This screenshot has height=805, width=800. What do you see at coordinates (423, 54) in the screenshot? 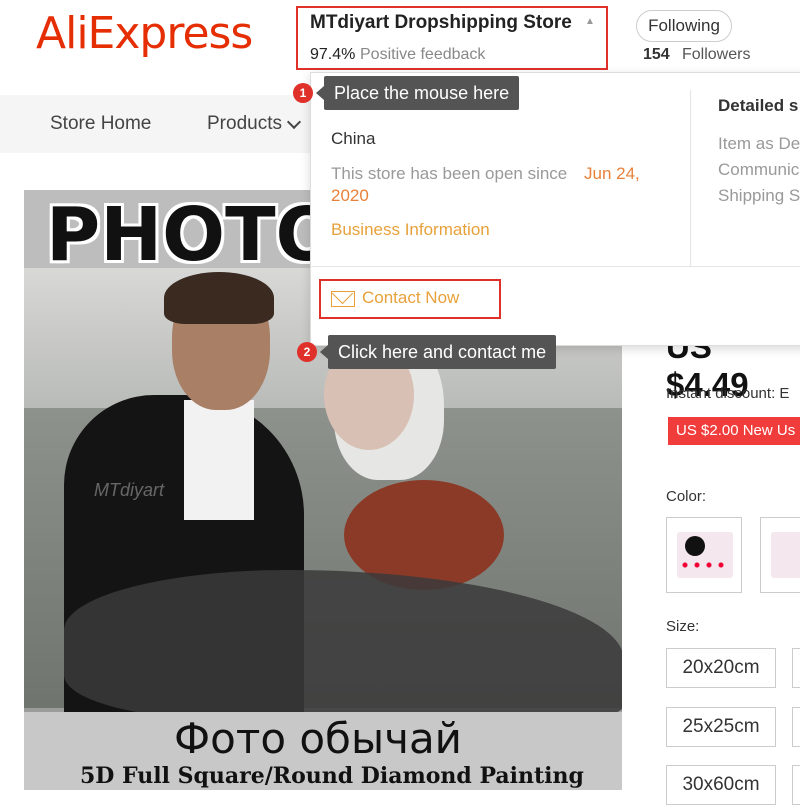
I see `positive-feedback-label: Positive feedback` at bounding box center [423, 54].